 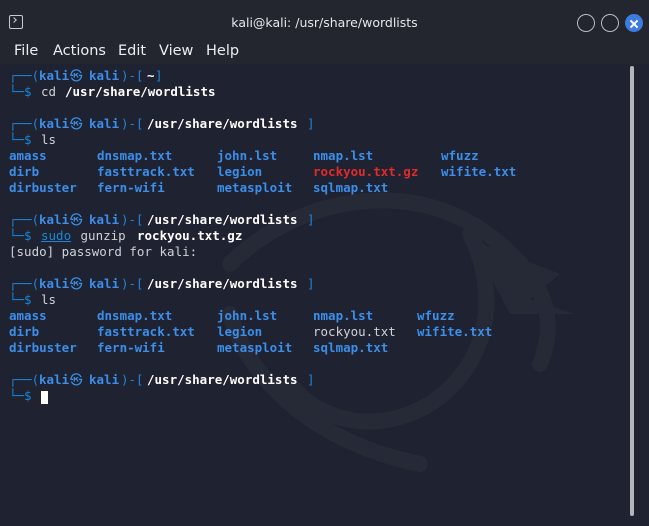 What do you see at coordinates (632, 291) in the screenshot?
I see `scrollbar-thumb` at bounding box center [632, 291].